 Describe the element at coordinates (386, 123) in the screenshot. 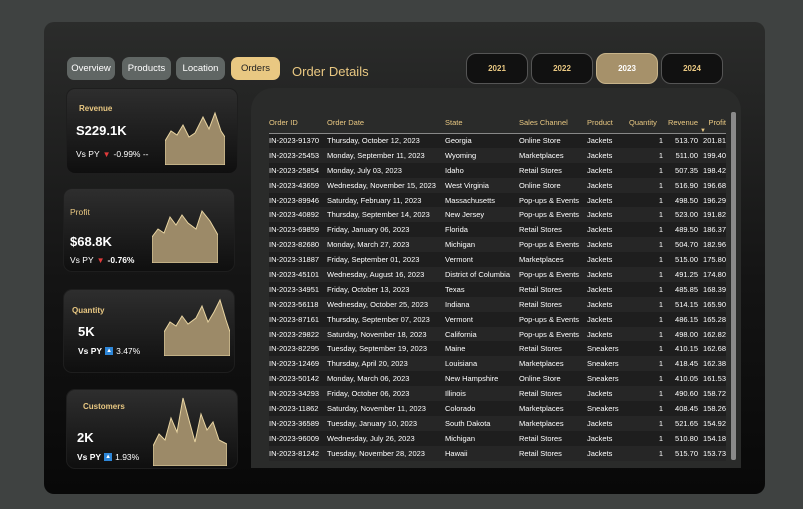

I see `column-header-order-date: Order Date` at that location.